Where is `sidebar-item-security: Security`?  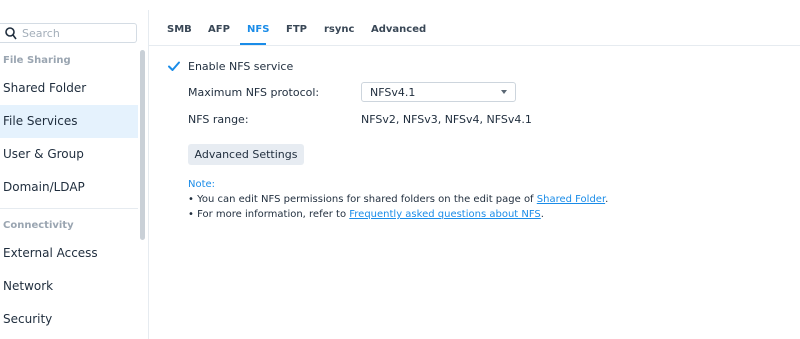
sidebar-item-security: Security is located at coordinates (69, 319).